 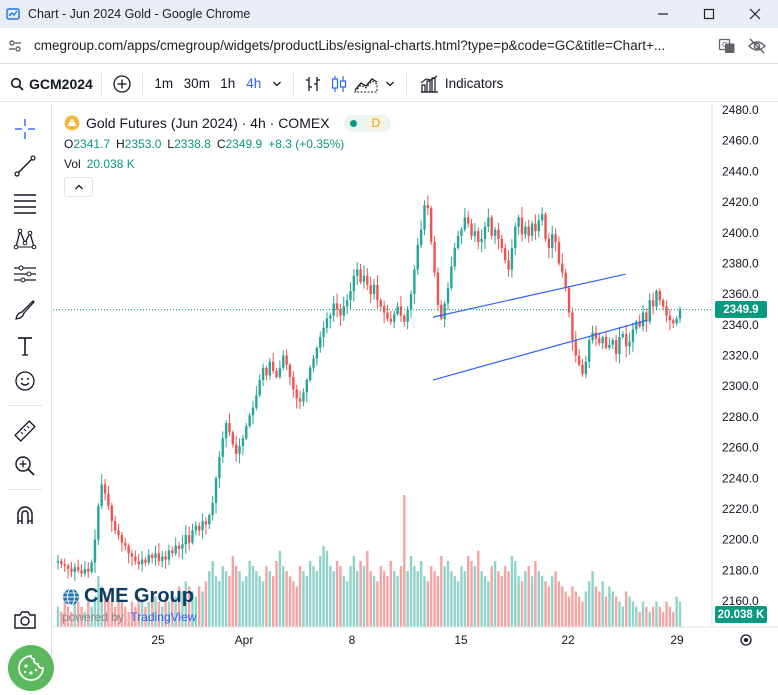 What do you see at coordinates (474, 83) in the screenshot?
I see `indicators-label: Indicators` at bounding box center [474, 83].